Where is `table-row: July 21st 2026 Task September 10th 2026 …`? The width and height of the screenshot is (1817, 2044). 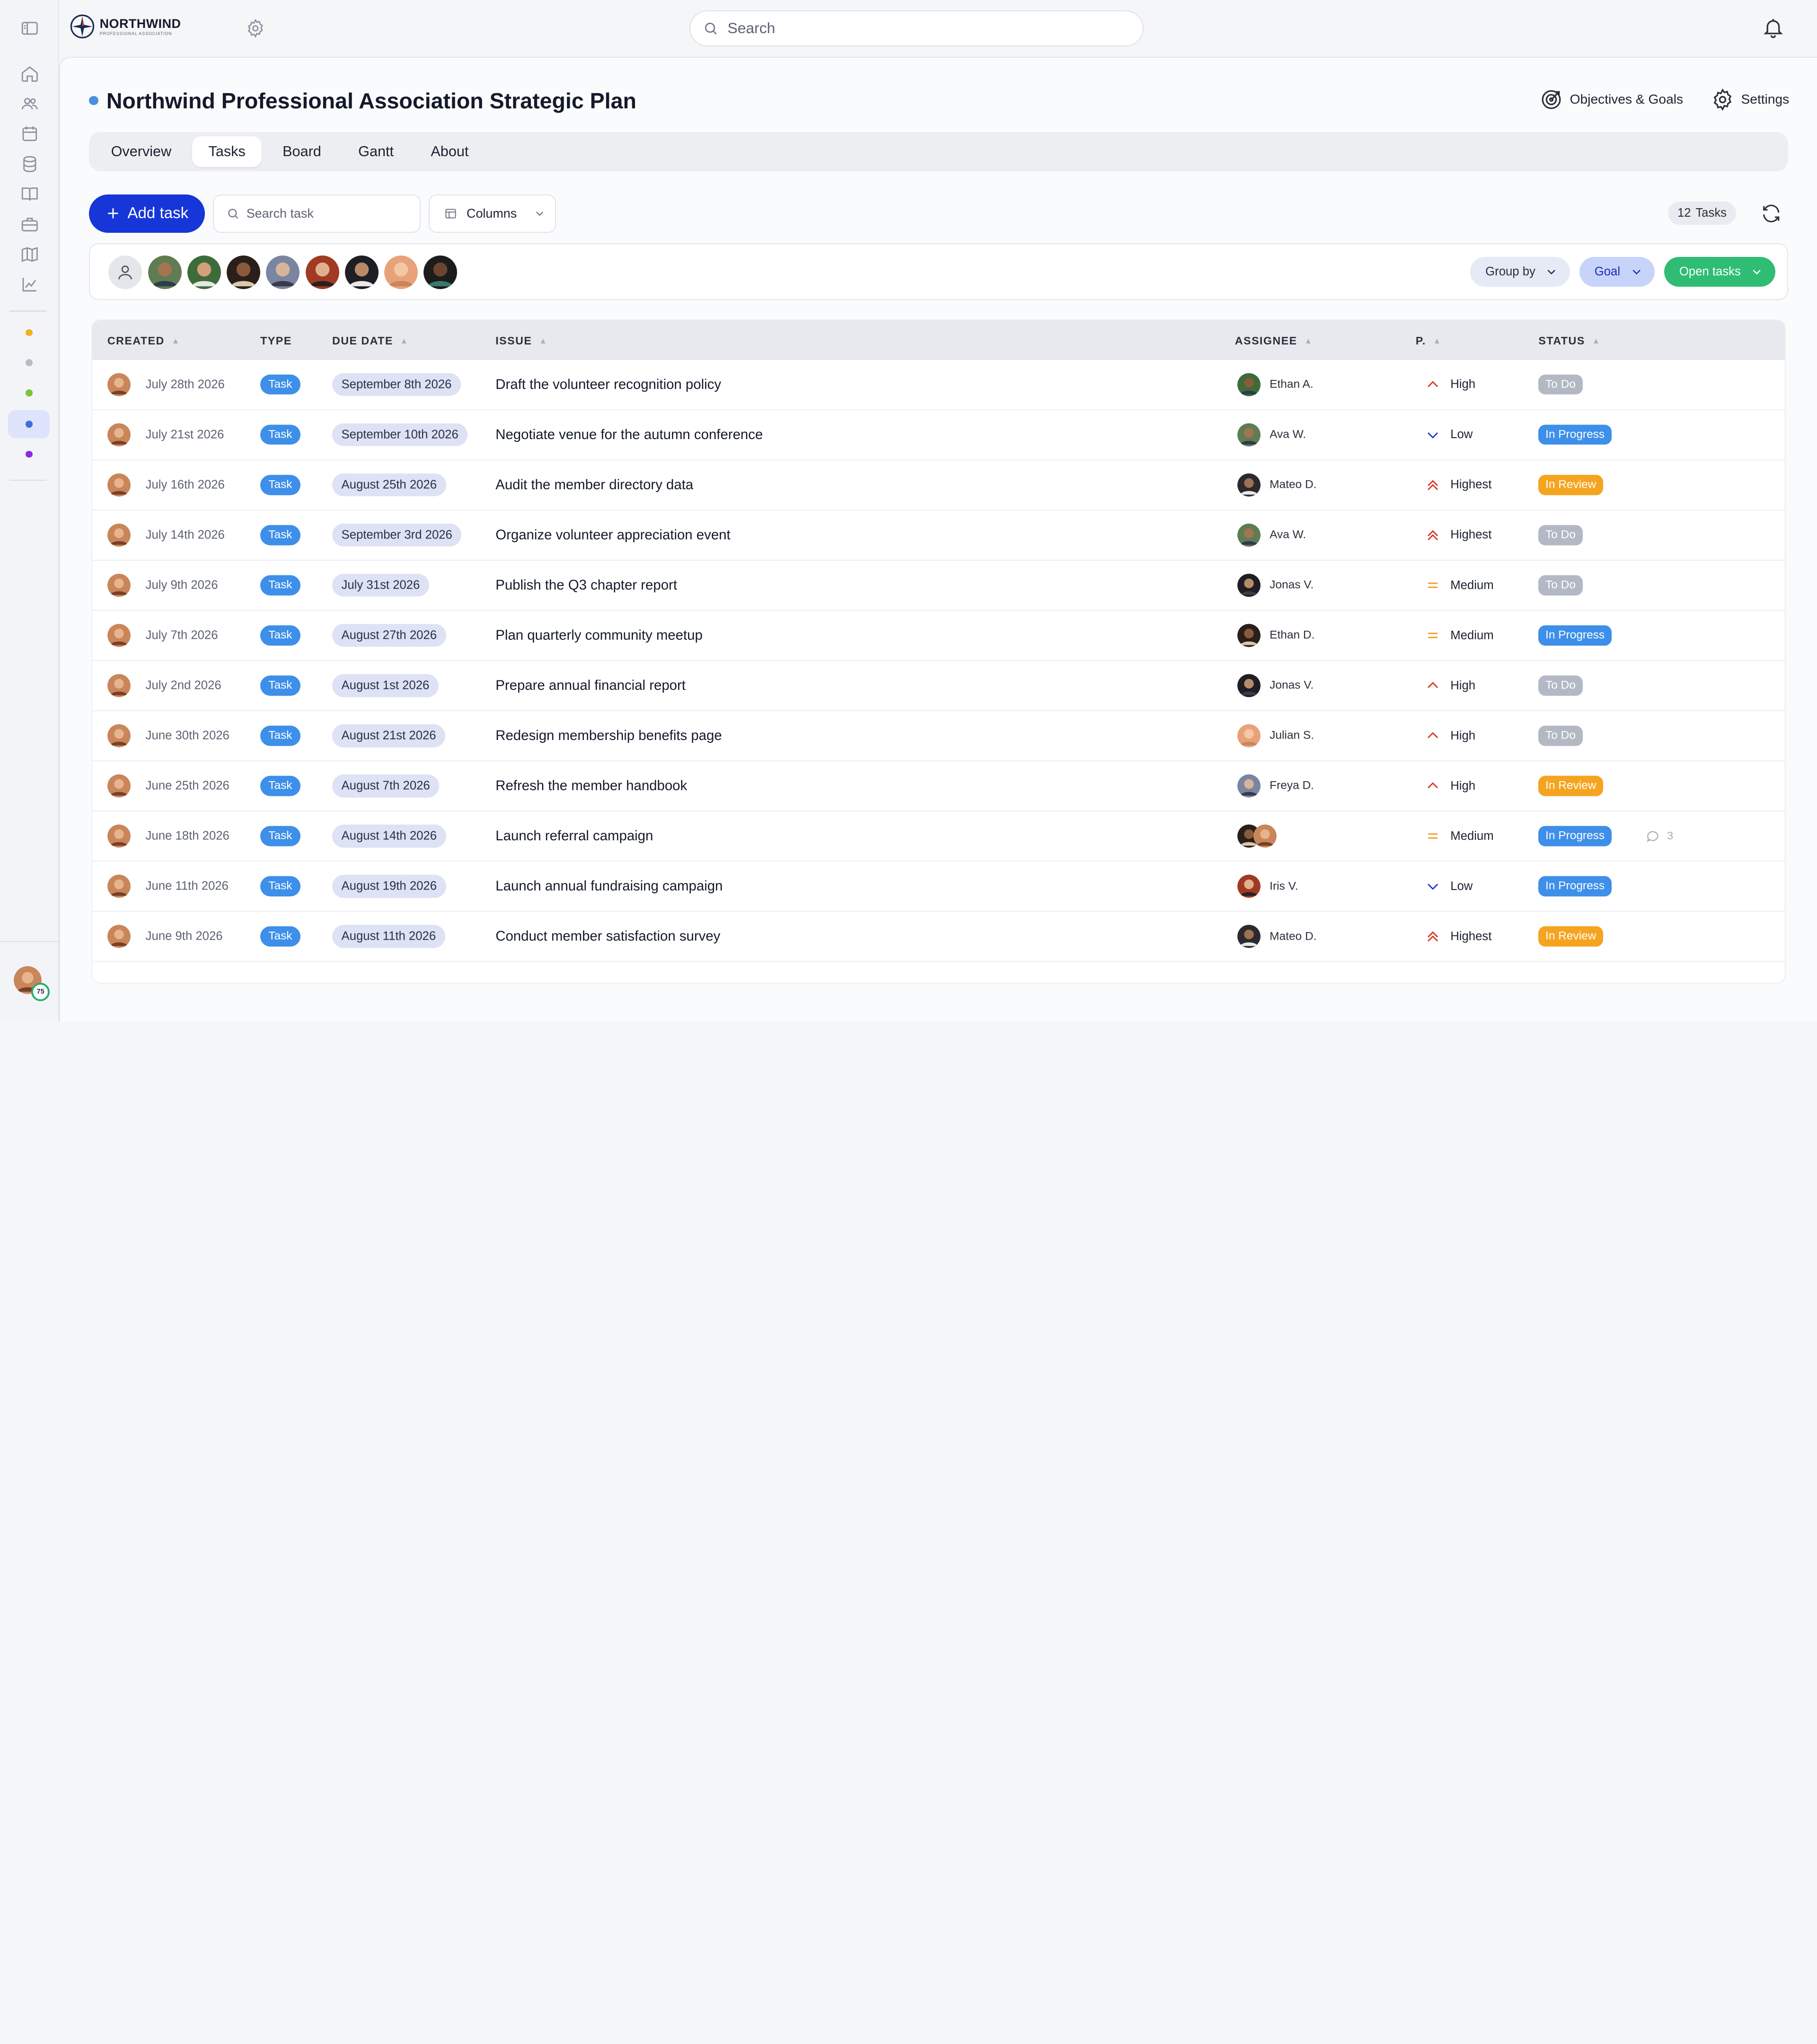 table-row: July 21st 2026 Task September 10th 2026 … is located at coordinates (938, 435).